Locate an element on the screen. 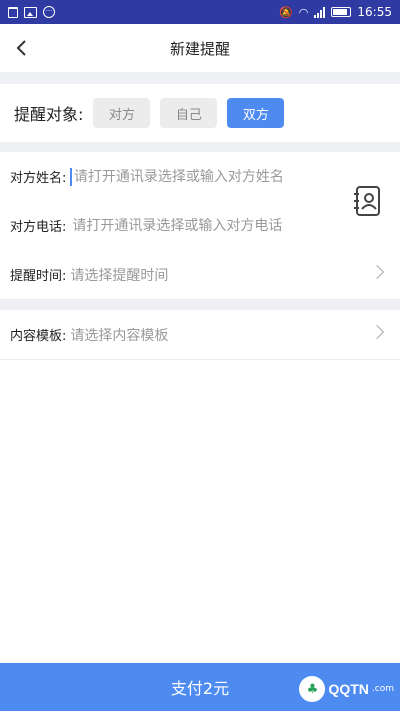 This screenshot has width=400, height=711. image-icon is located at coordinates (30, 12).